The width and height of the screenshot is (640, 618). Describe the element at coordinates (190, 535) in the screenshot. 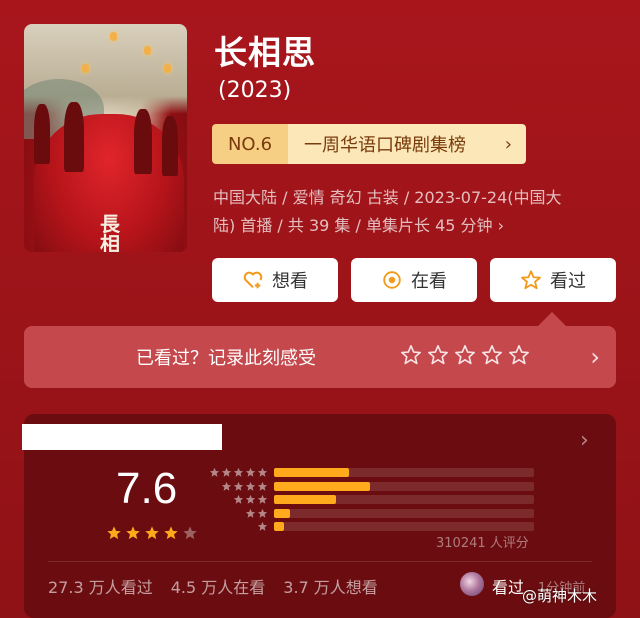

I see `star-empty-icon` at that location.